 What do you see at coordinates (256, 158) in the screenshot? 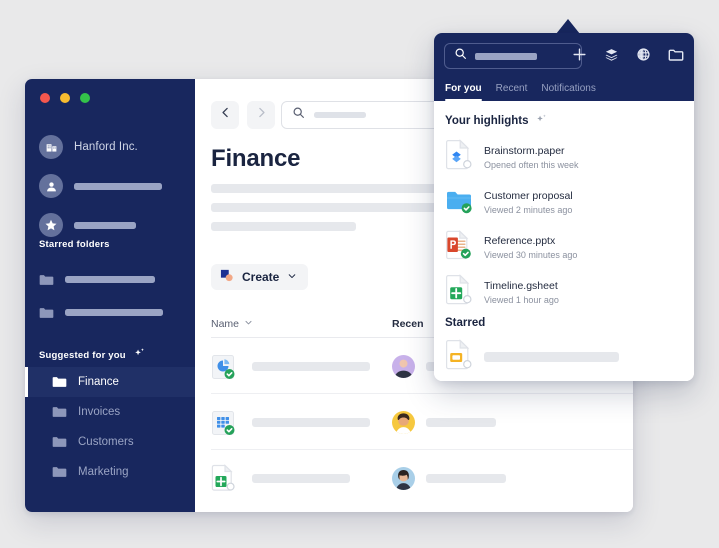
I see `page-title: Finance` at bounding box center [256, 158].